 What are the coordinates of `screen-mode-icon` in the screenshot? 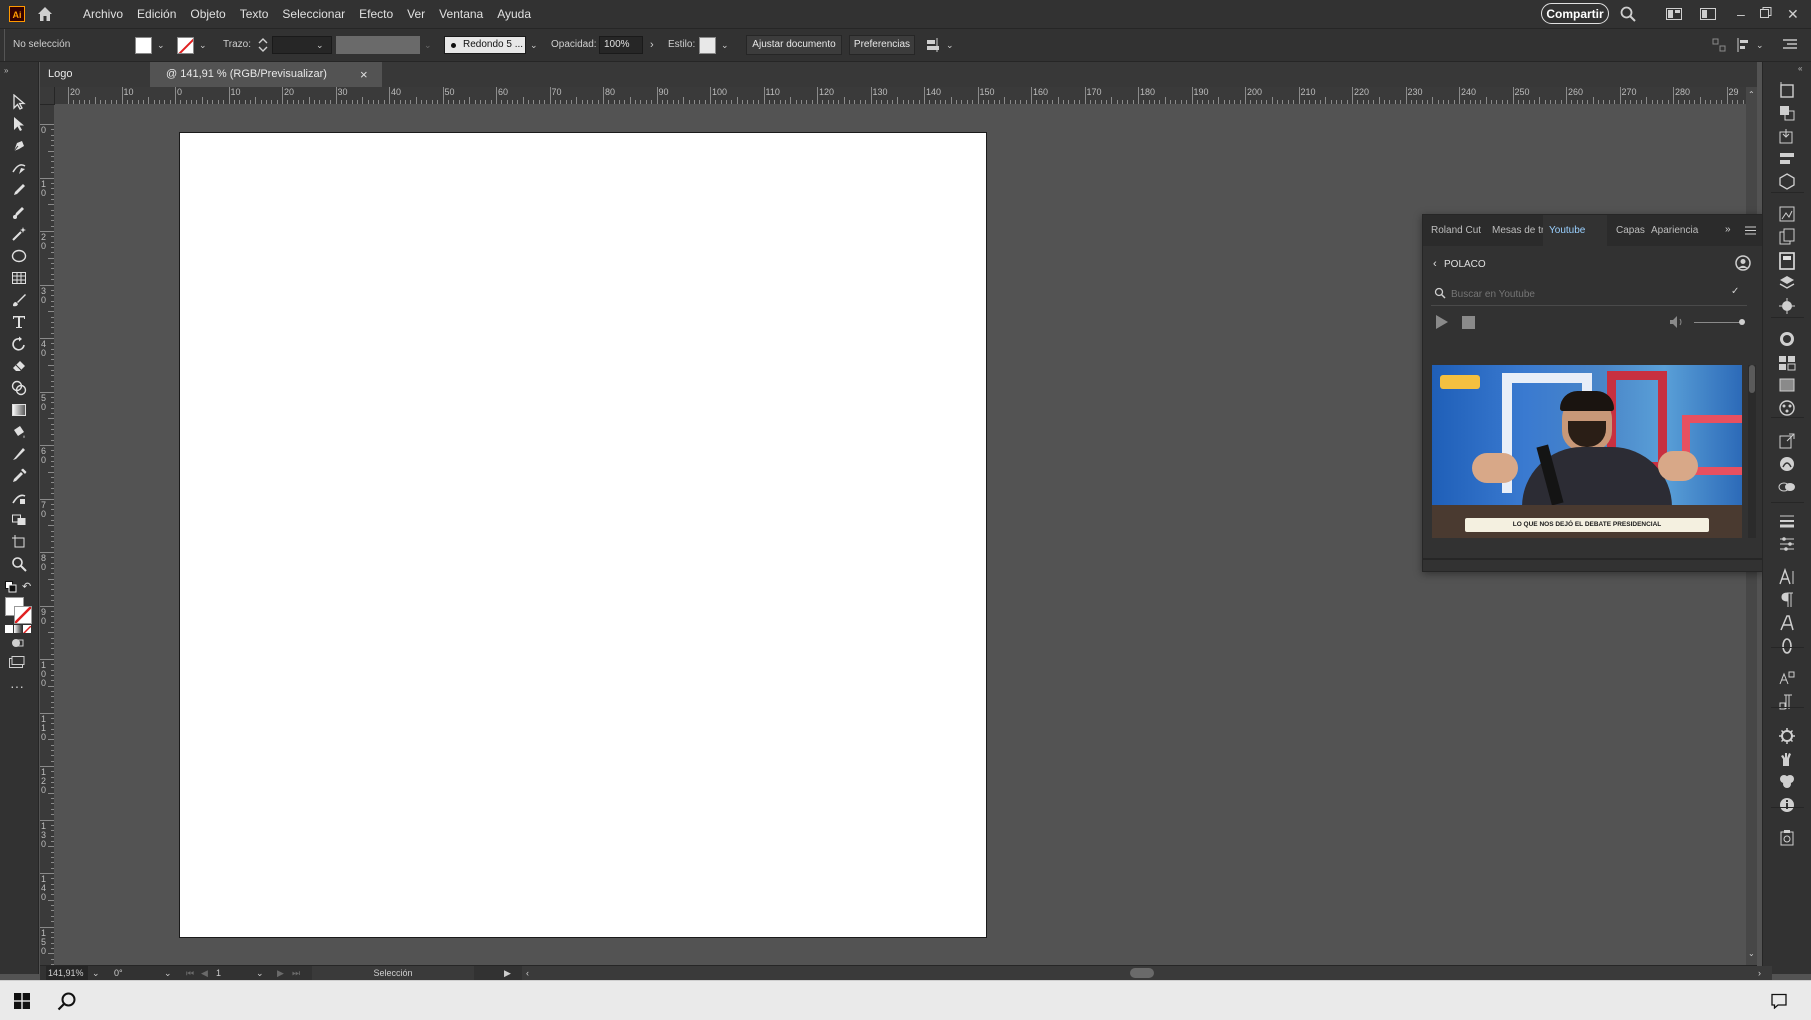 It's located at (17, 663).